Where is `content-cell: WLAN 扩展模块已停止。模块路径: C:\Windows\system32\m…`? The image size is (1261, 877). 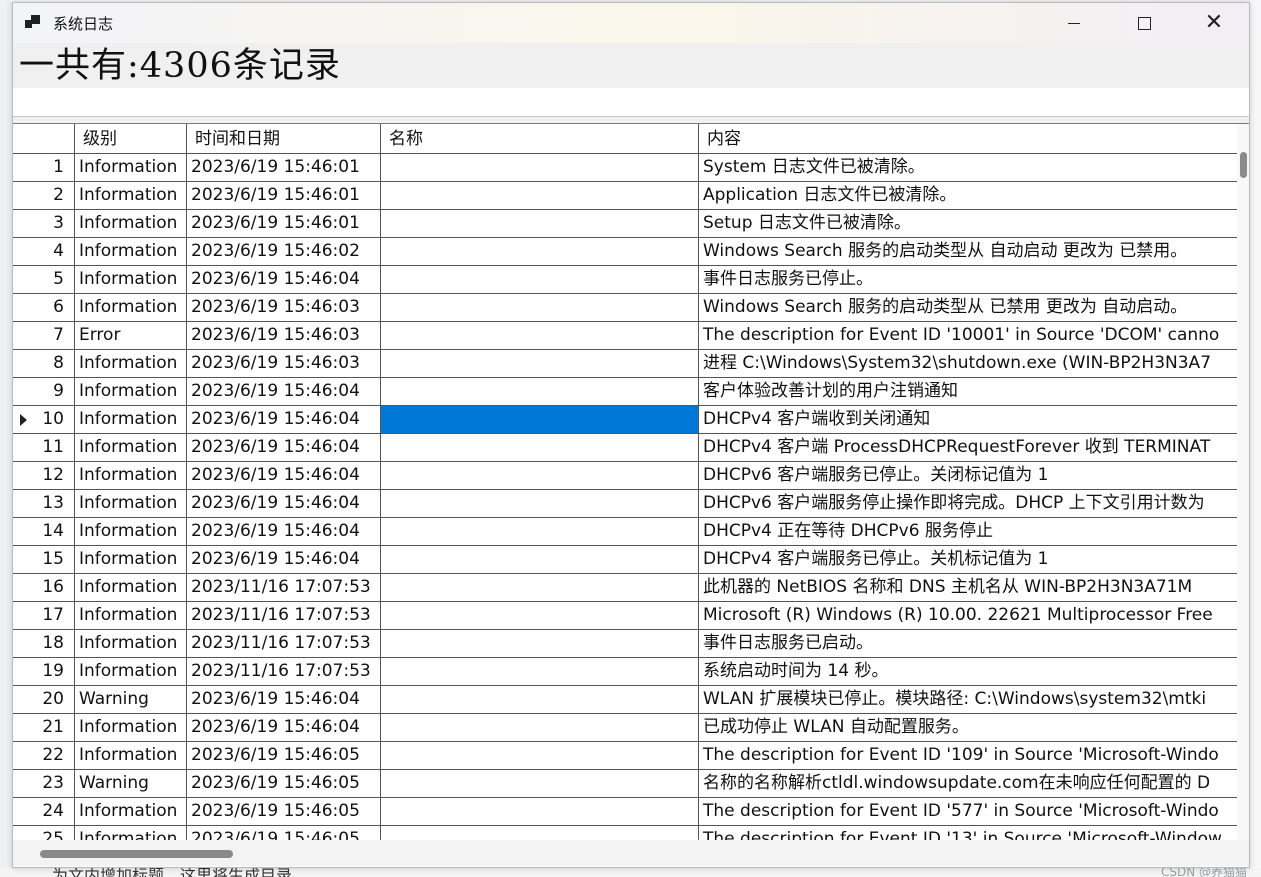 content-cell: WLAN 扩展模块已停止。模块路径: C:\Windows\system32\m… is located at coordinates (968, 699).